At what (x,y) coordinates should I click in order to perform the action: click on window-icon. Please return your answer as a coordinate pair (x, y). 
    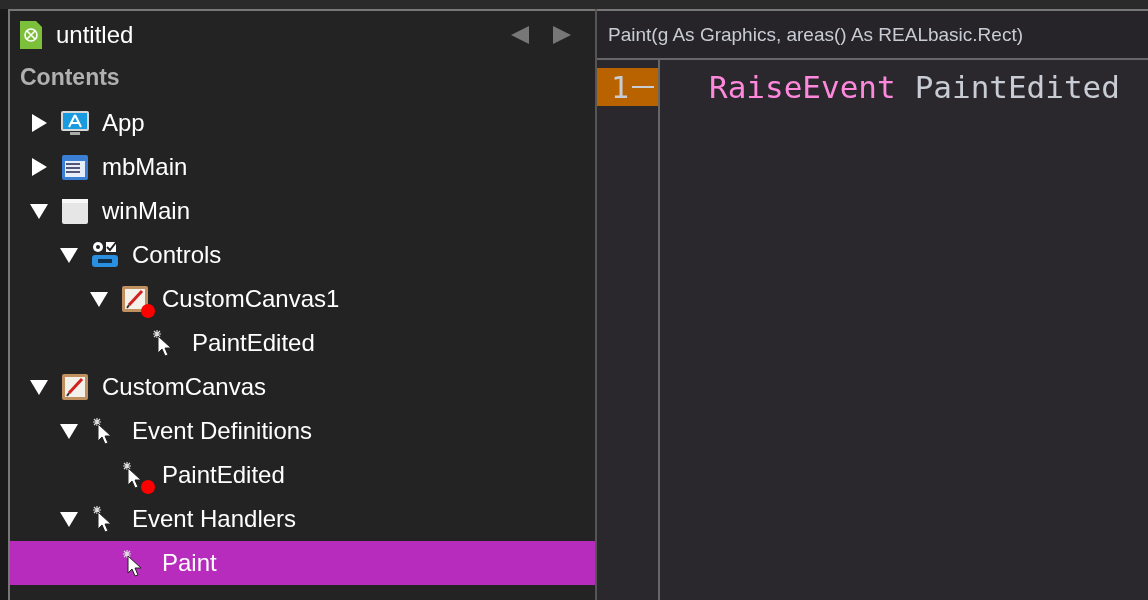
    Looking at the image, I should click on (75, 211).